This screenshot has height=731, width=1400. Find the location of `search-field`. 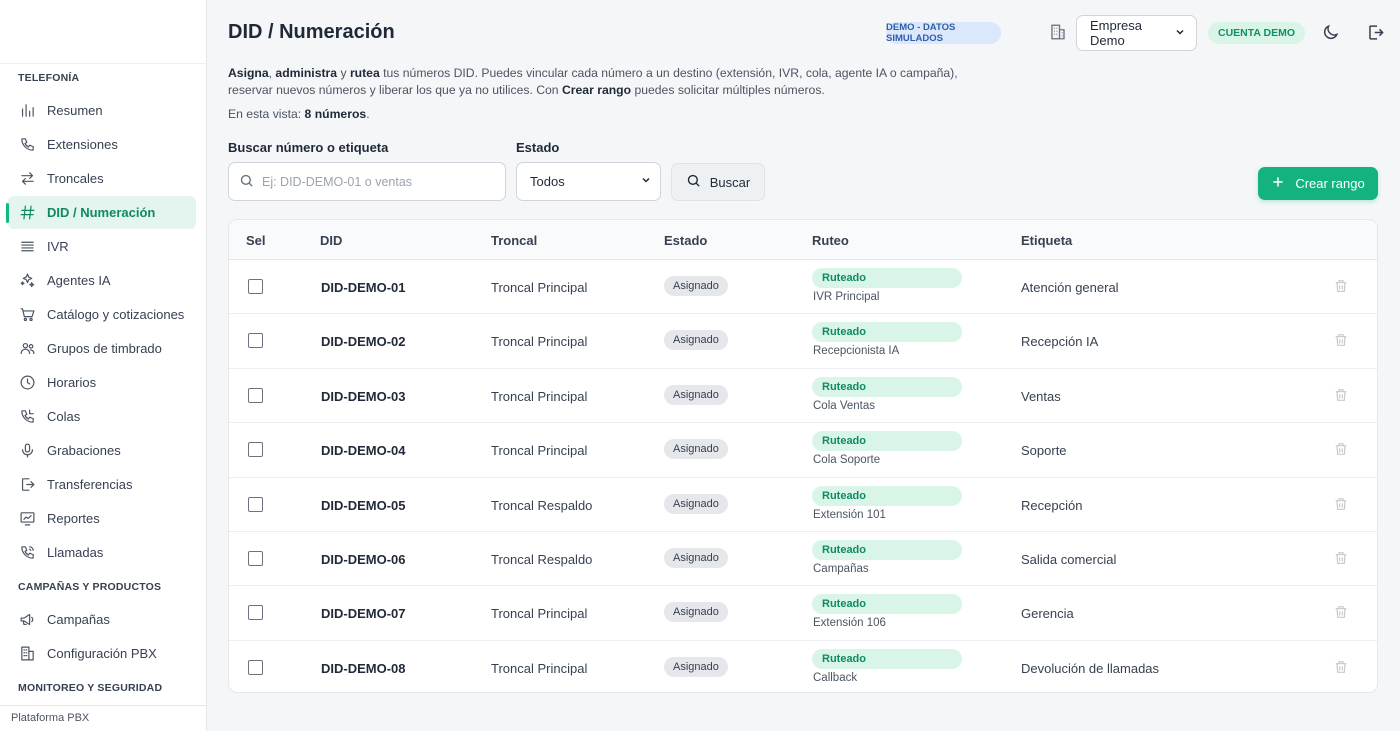

search-field is located at coordinates (367, 181).